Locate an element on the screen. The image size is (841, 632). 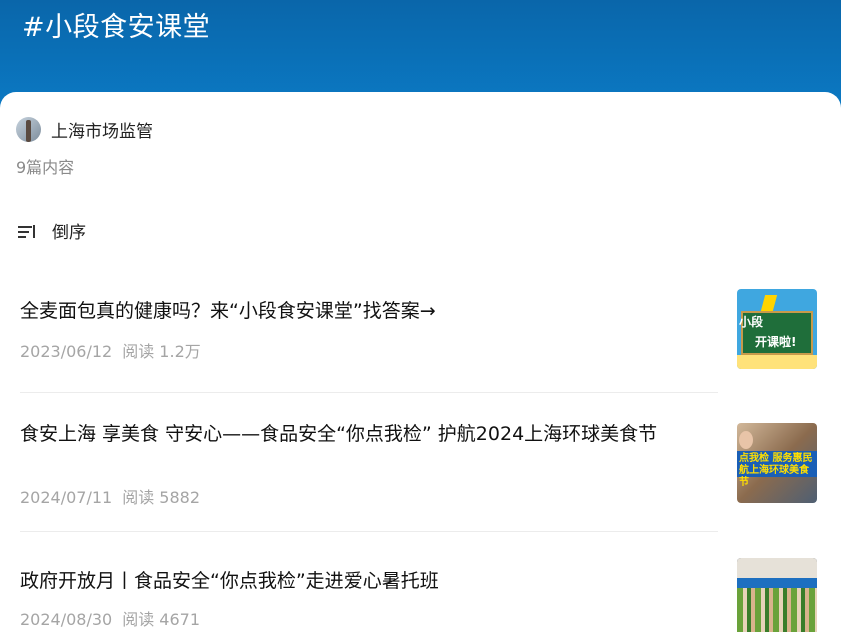
article-title: 食安上海 享美食 守安心——食品安全“你点我检” 护航2024上海环球美食节 is located at coordinates (370, 434).